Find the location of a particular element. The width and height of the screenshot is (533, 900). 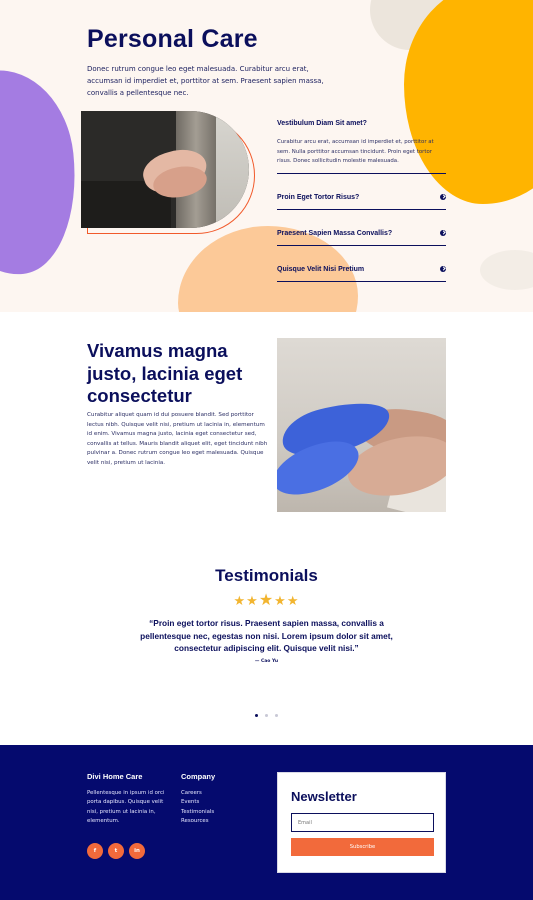

footer-link-testimonials: Testimonials is located at coordinates (197, 812).